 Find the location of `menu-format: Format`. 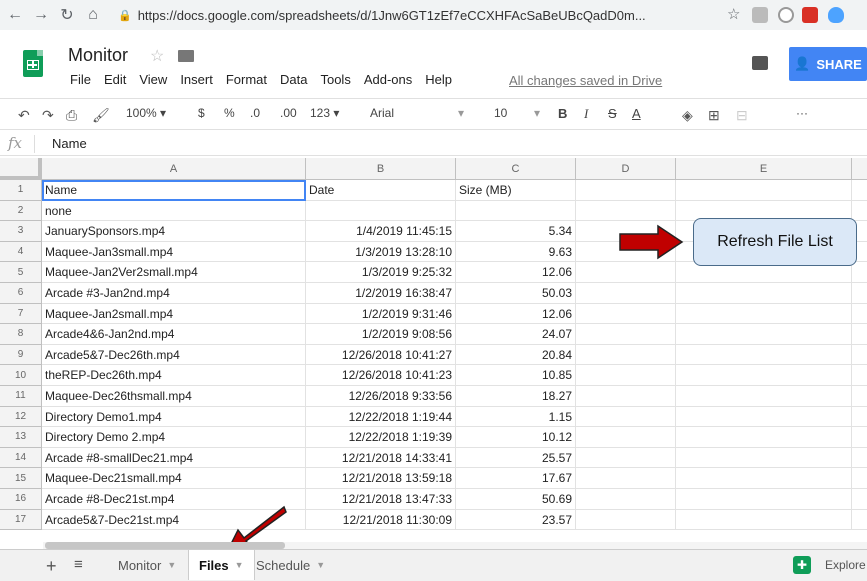

menu-format: Format is located at coordinates (246, 79).